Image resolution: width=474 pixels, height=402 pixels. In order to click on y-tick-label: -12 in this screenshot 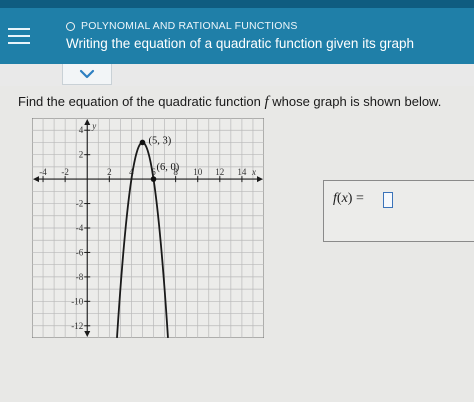, I will do `click(77, 326)`.